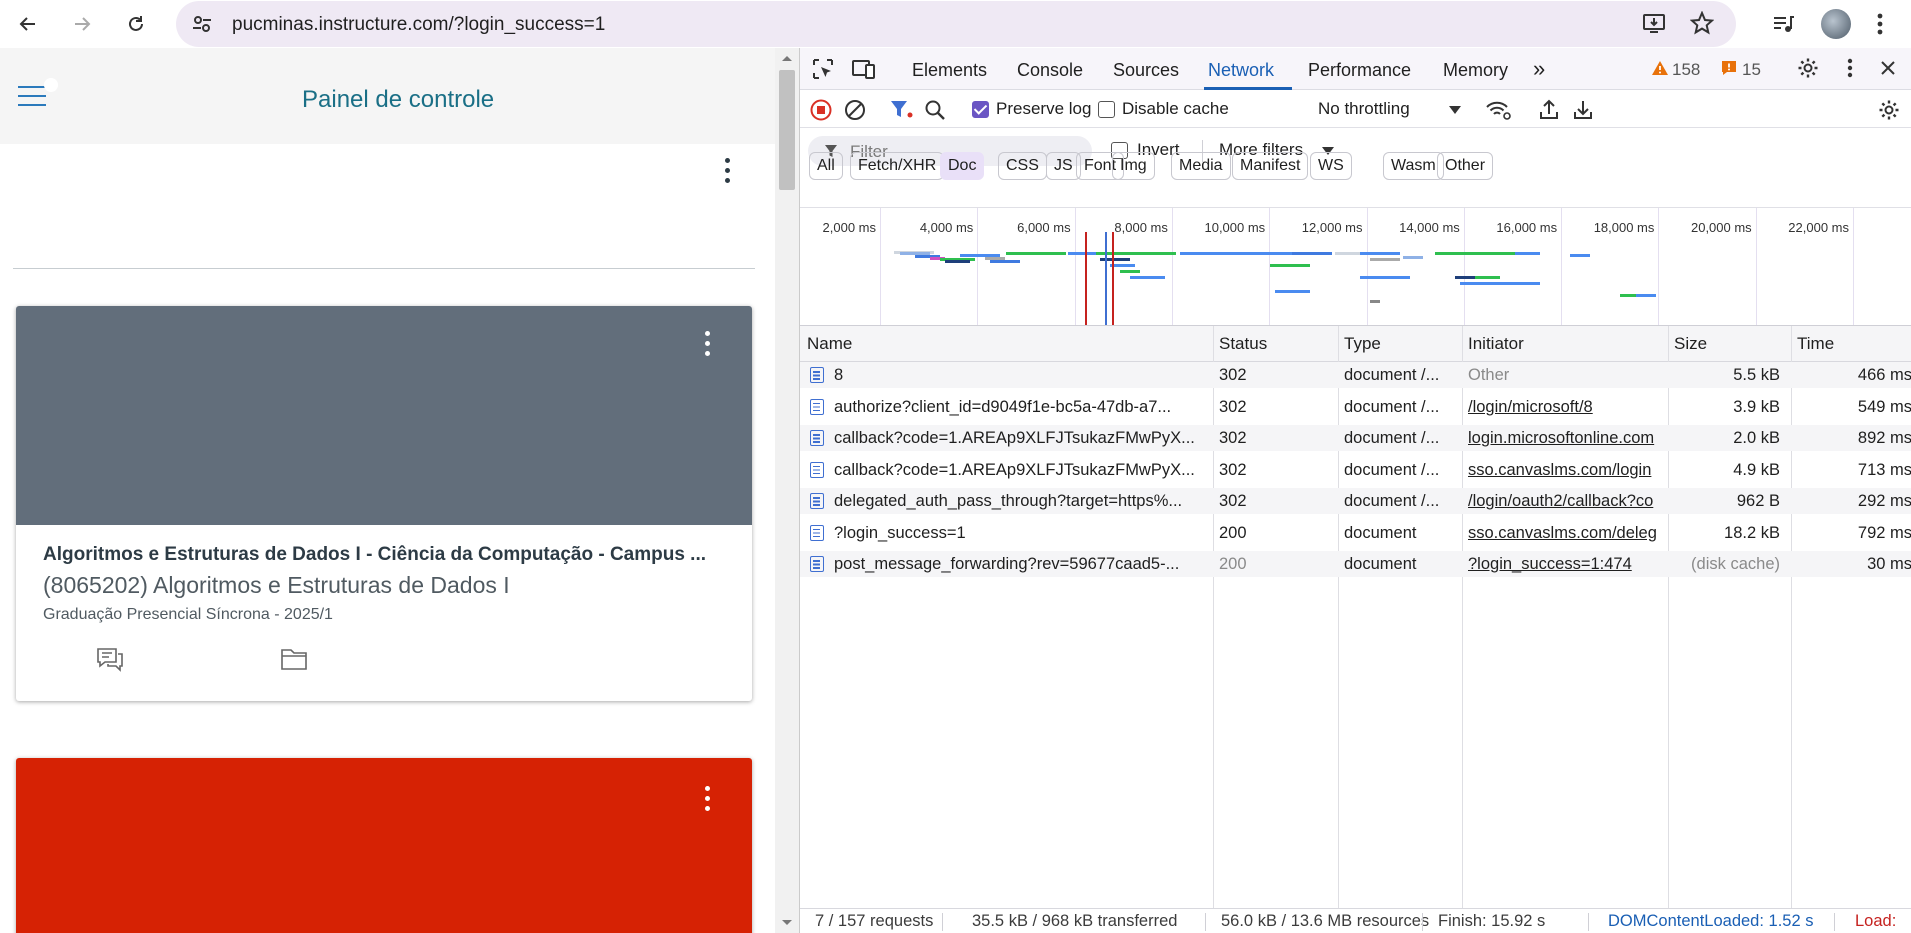 This screenshot has width=1911, height=933. I want to click on disable-cache-label: Disable cache, so click(1175, 109).